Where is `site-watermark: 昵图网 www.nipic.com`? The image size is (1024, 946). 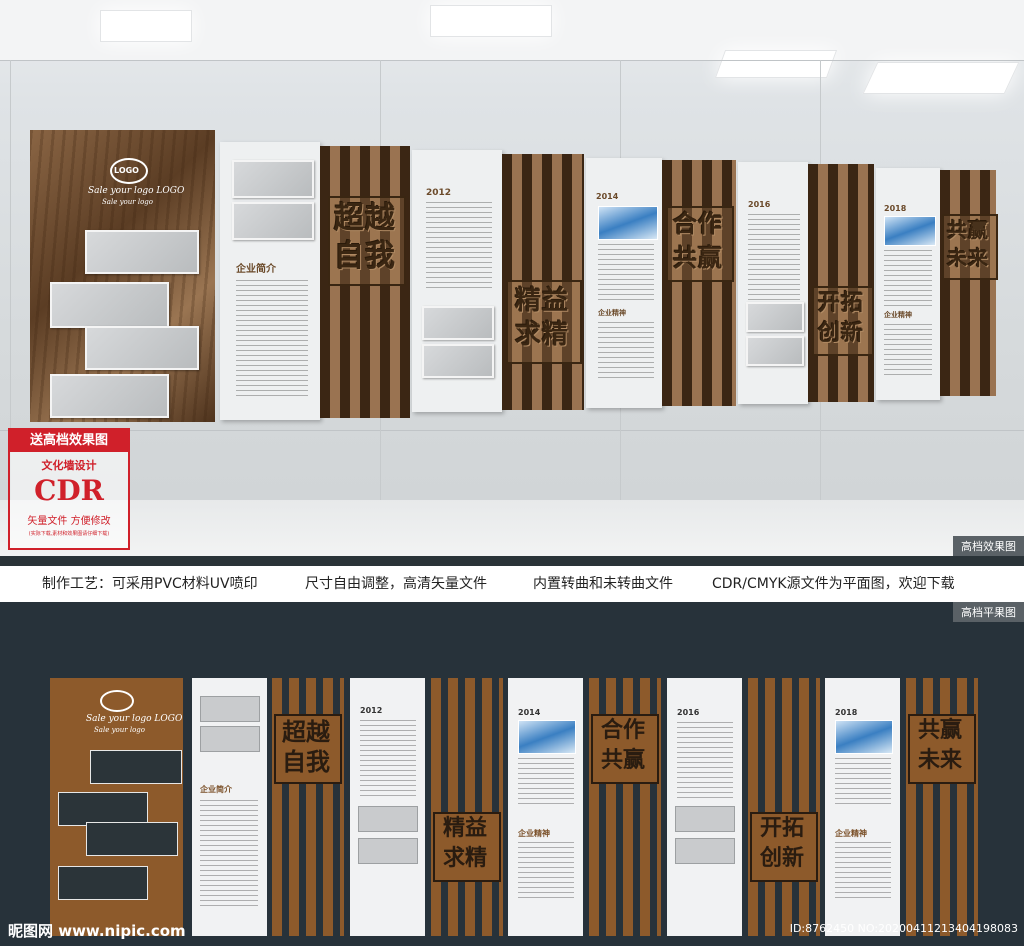 site-watermark: 昵图网 www.nipic.com is located at coordinates (97, 931).